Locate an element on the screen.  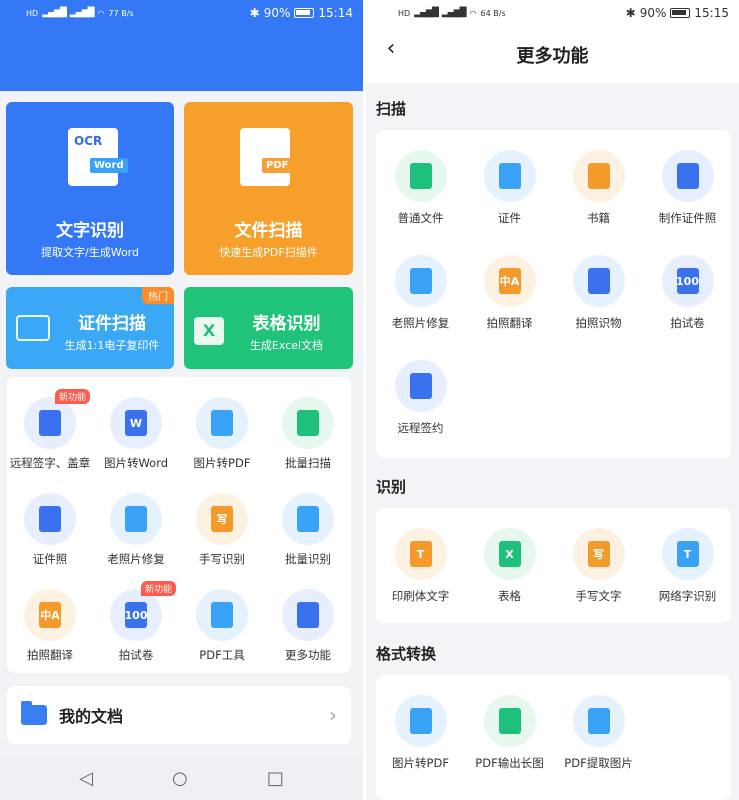
pdf-scan-icon: PDF is located at coordinates (266, 157).